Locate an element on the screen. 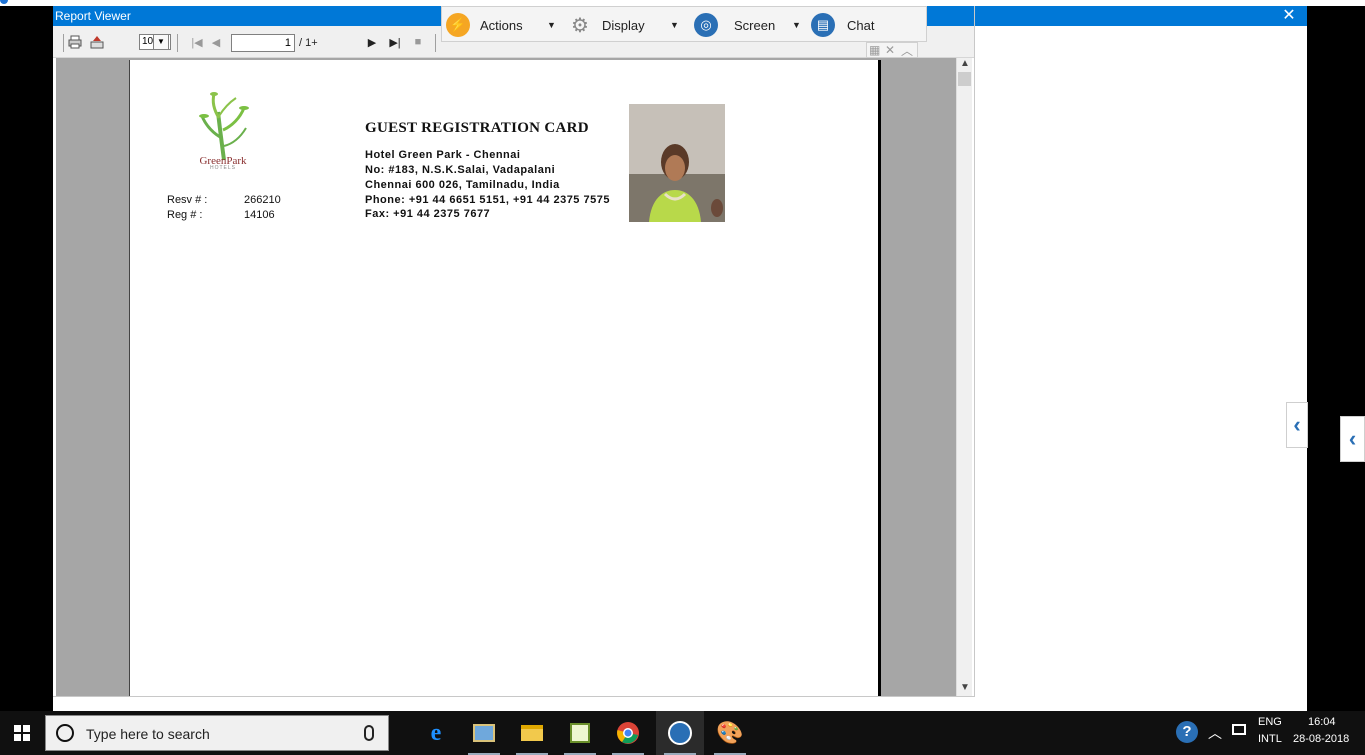 This screenshot has width=1365, height=755. help-tray: ? is located at coordinates (1187, 733).